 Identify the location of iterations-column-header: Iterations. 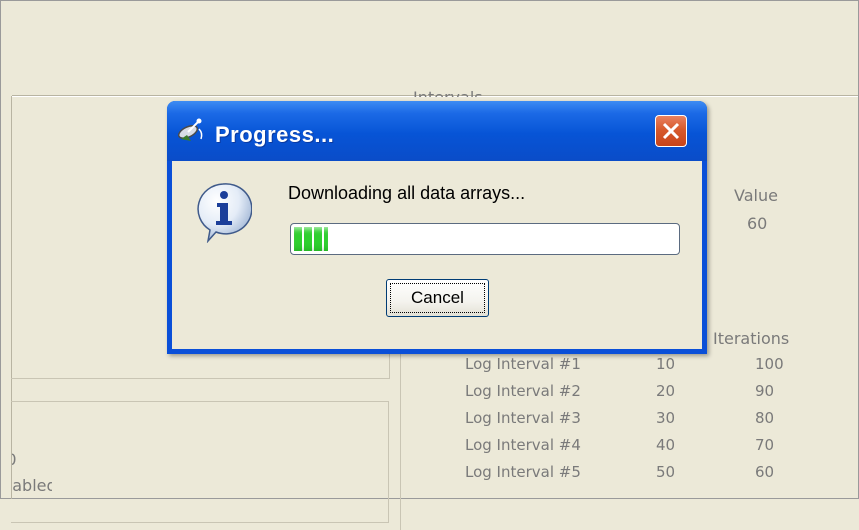
(751, 338).